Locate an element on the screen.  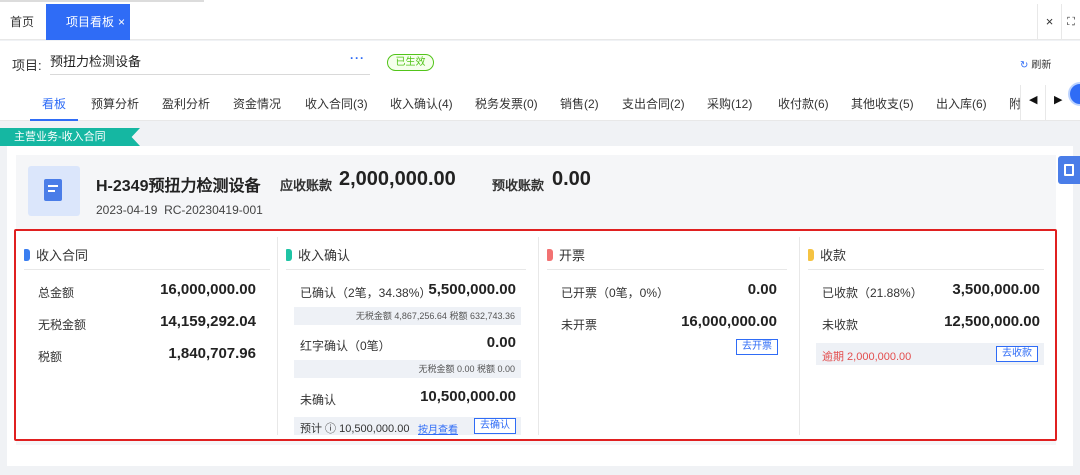
scroll-left-icon: ◀ is located at coordinates (1033, 99).